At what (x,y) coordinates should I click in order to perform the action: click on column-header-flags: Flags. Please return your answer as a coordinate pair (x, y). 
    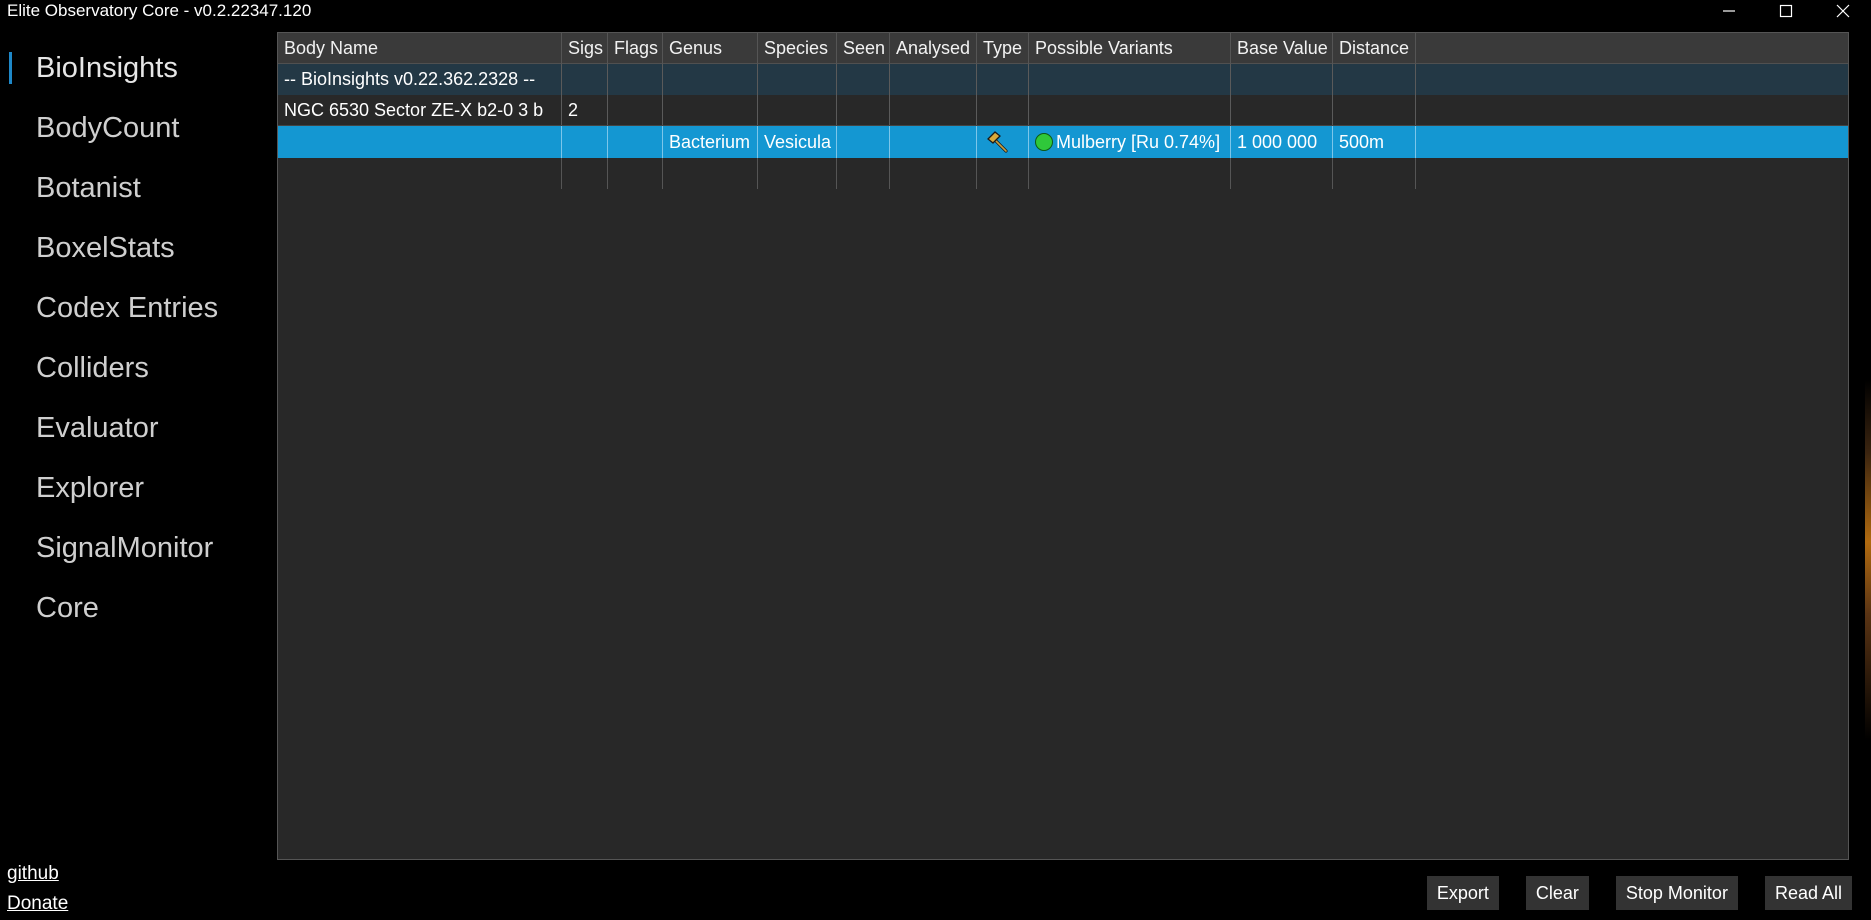
    Looking at the image, I should click on (635, 48).